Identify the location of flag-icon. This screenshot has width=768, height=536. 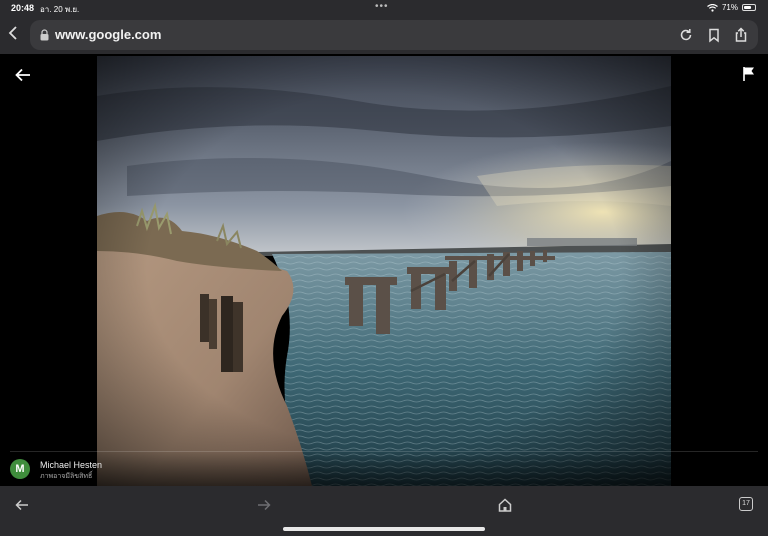
(749, 74).